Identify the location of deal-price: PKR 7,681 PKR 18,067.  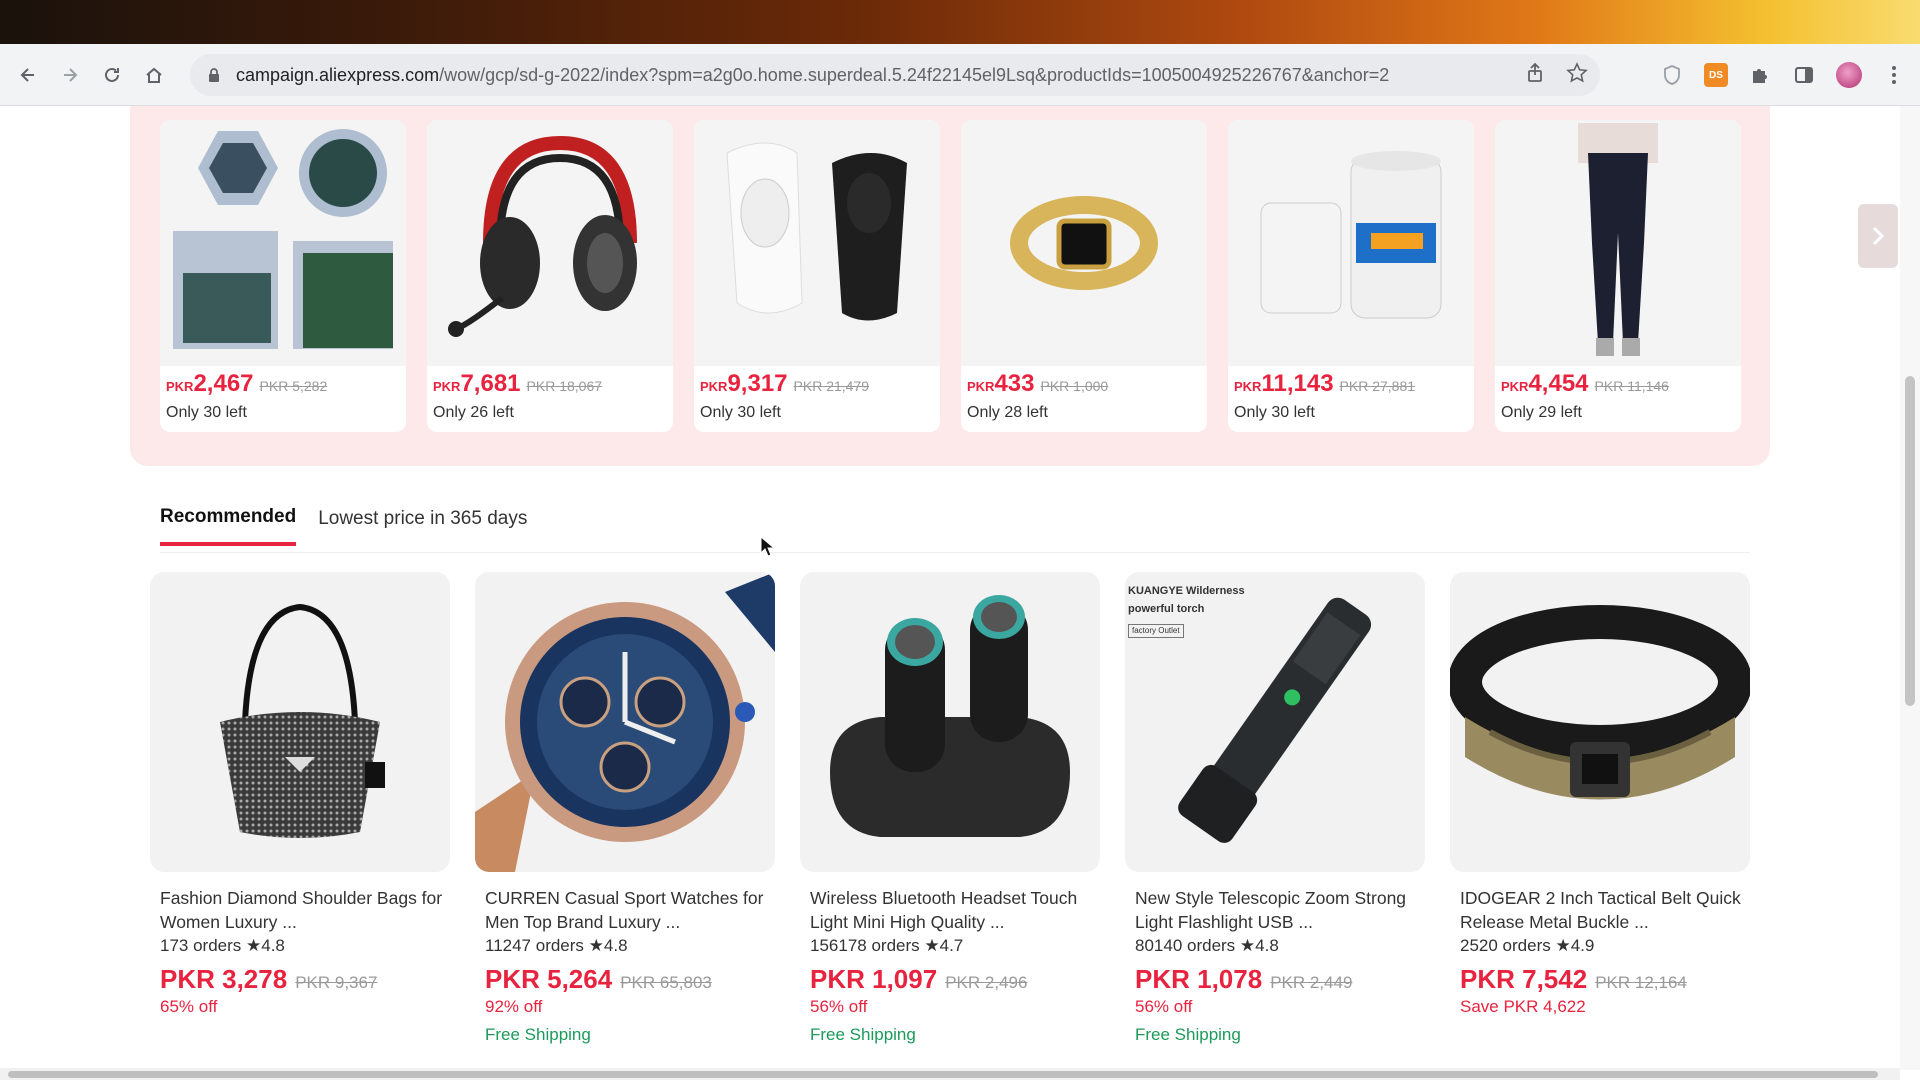
(518, 383).